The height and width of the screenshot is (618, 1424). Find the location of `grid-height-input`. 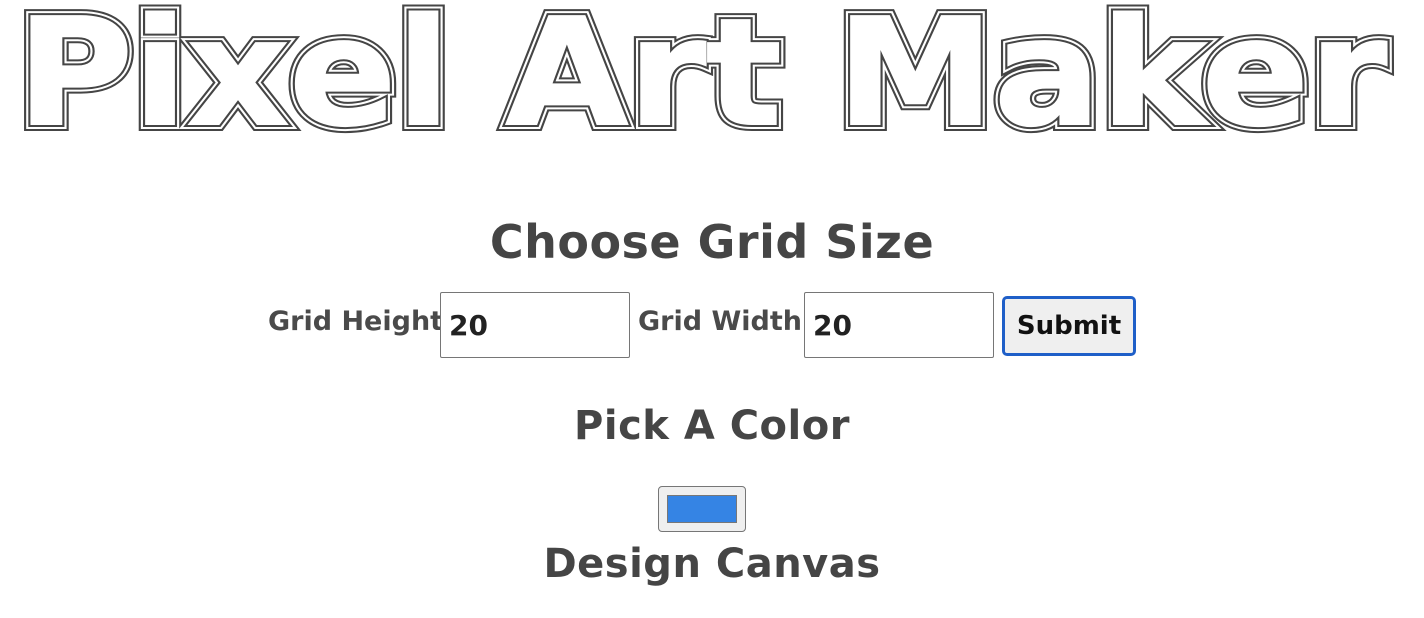

grid-height-input is located at coordinates (535, 325).